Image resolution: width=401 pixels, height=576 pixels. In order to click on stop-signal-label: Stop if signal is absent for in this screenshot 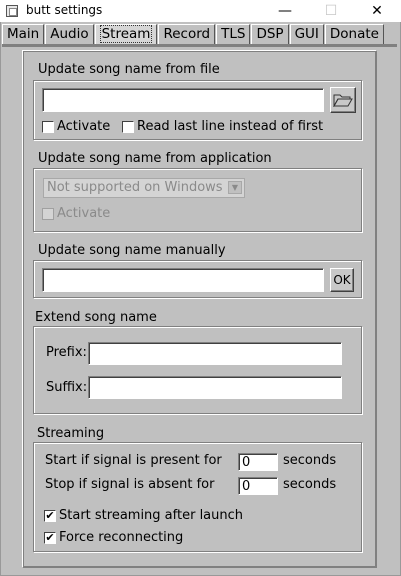, I will do `click(130, 484)`.